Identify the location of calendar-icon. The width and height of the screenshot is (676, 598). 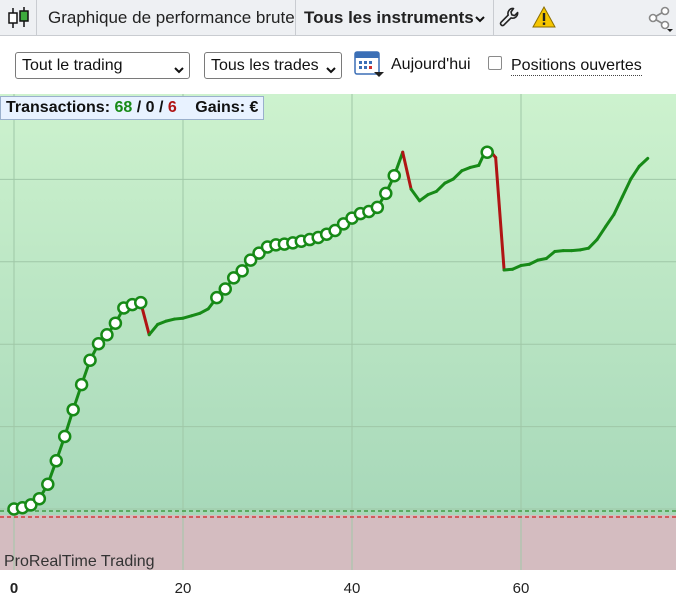
(369, 63).